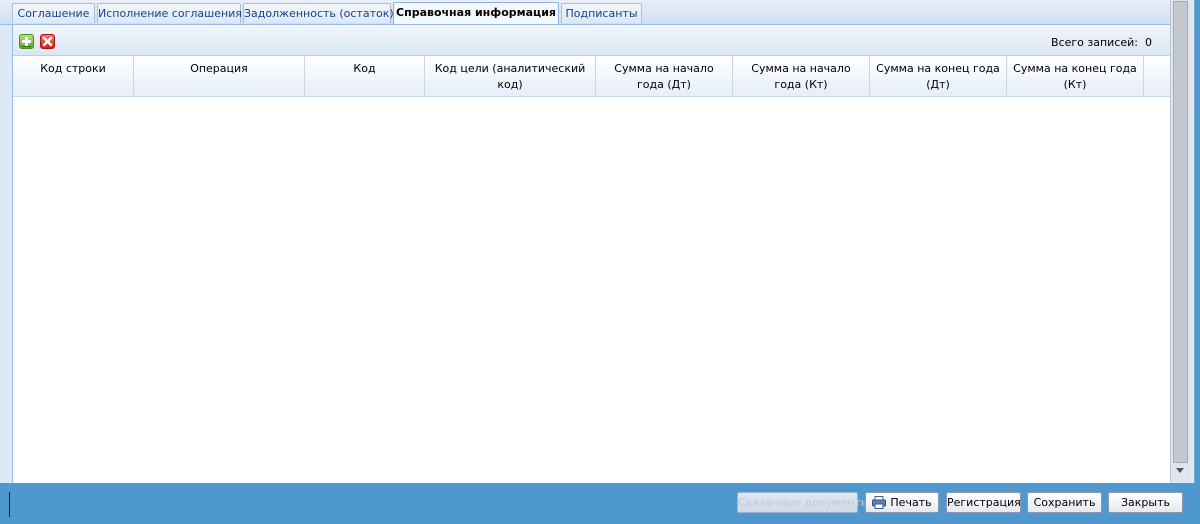 The image size is (1200, 524). What do you see at coordinates (510, 76) in the screenshot?
I see `column-header-target-code: Код цели (аналитический код)` at bounding box center [510, 76].